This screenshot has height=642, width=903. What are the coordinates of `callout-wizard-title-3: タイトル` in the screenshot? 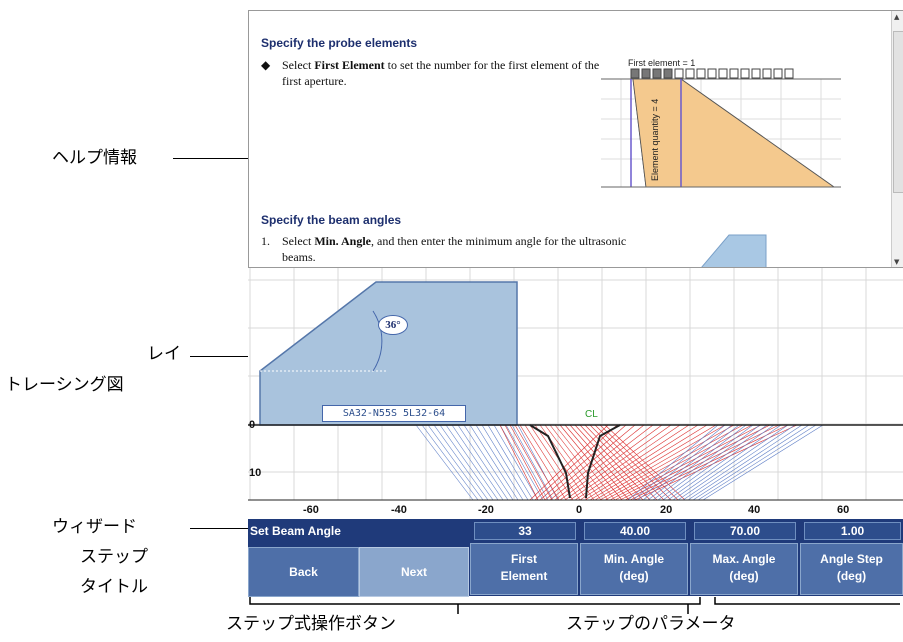 It's located at (114, 587).